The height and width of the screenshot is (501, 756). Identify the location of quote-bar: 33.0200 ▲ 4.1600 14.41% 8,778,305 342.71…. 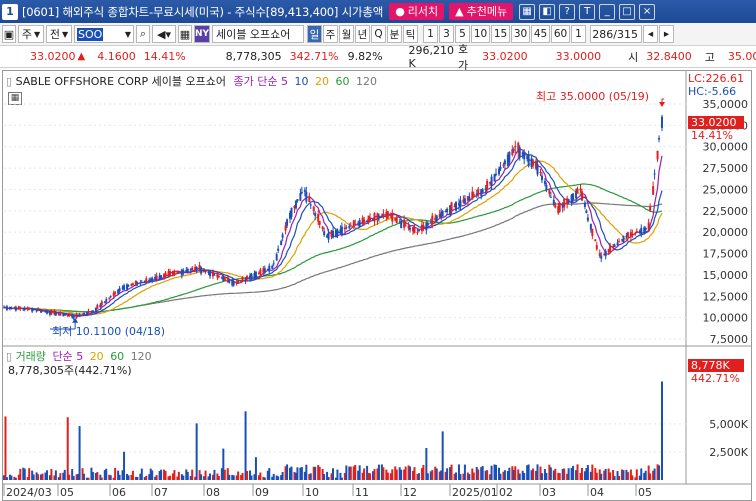
(378, 57).